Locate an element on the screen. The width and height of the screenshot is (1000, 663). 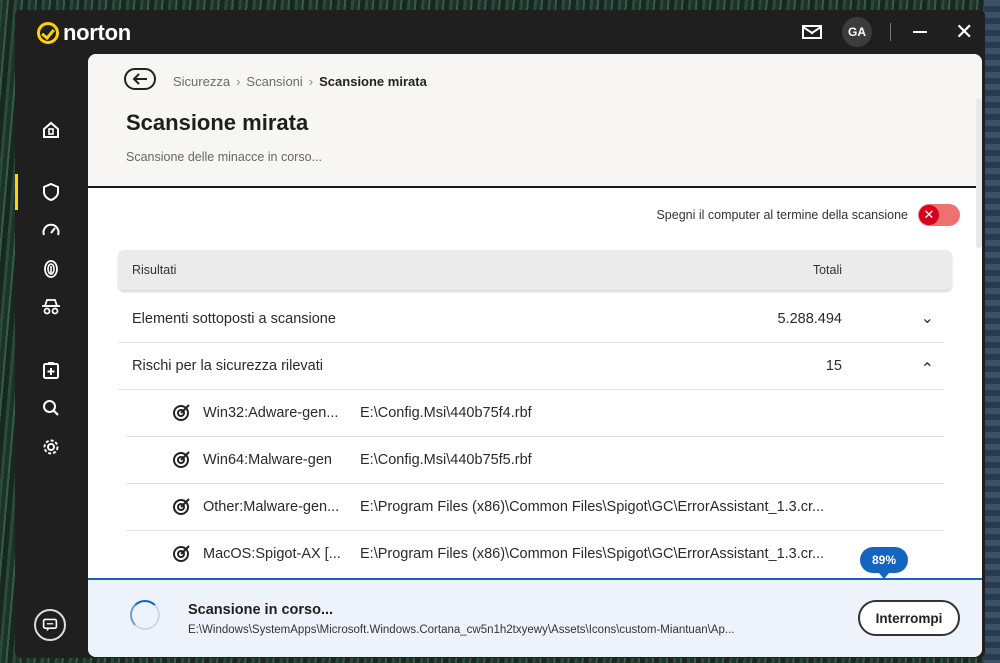
sidebar-item-search is located at coordinates (51, 408).